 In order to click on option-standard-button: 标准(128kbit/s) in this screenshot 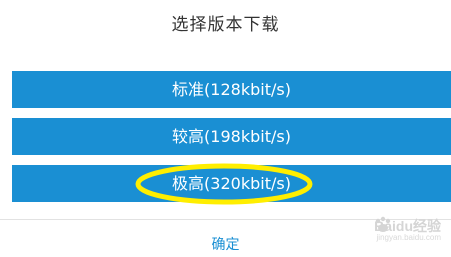, I will do `click(231, 89)`.